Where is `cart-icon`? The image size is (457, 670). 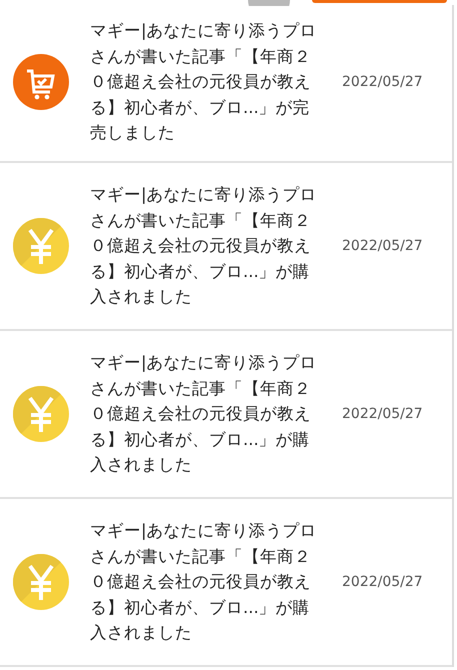 cart-icon is located at coordinates (41, 82).